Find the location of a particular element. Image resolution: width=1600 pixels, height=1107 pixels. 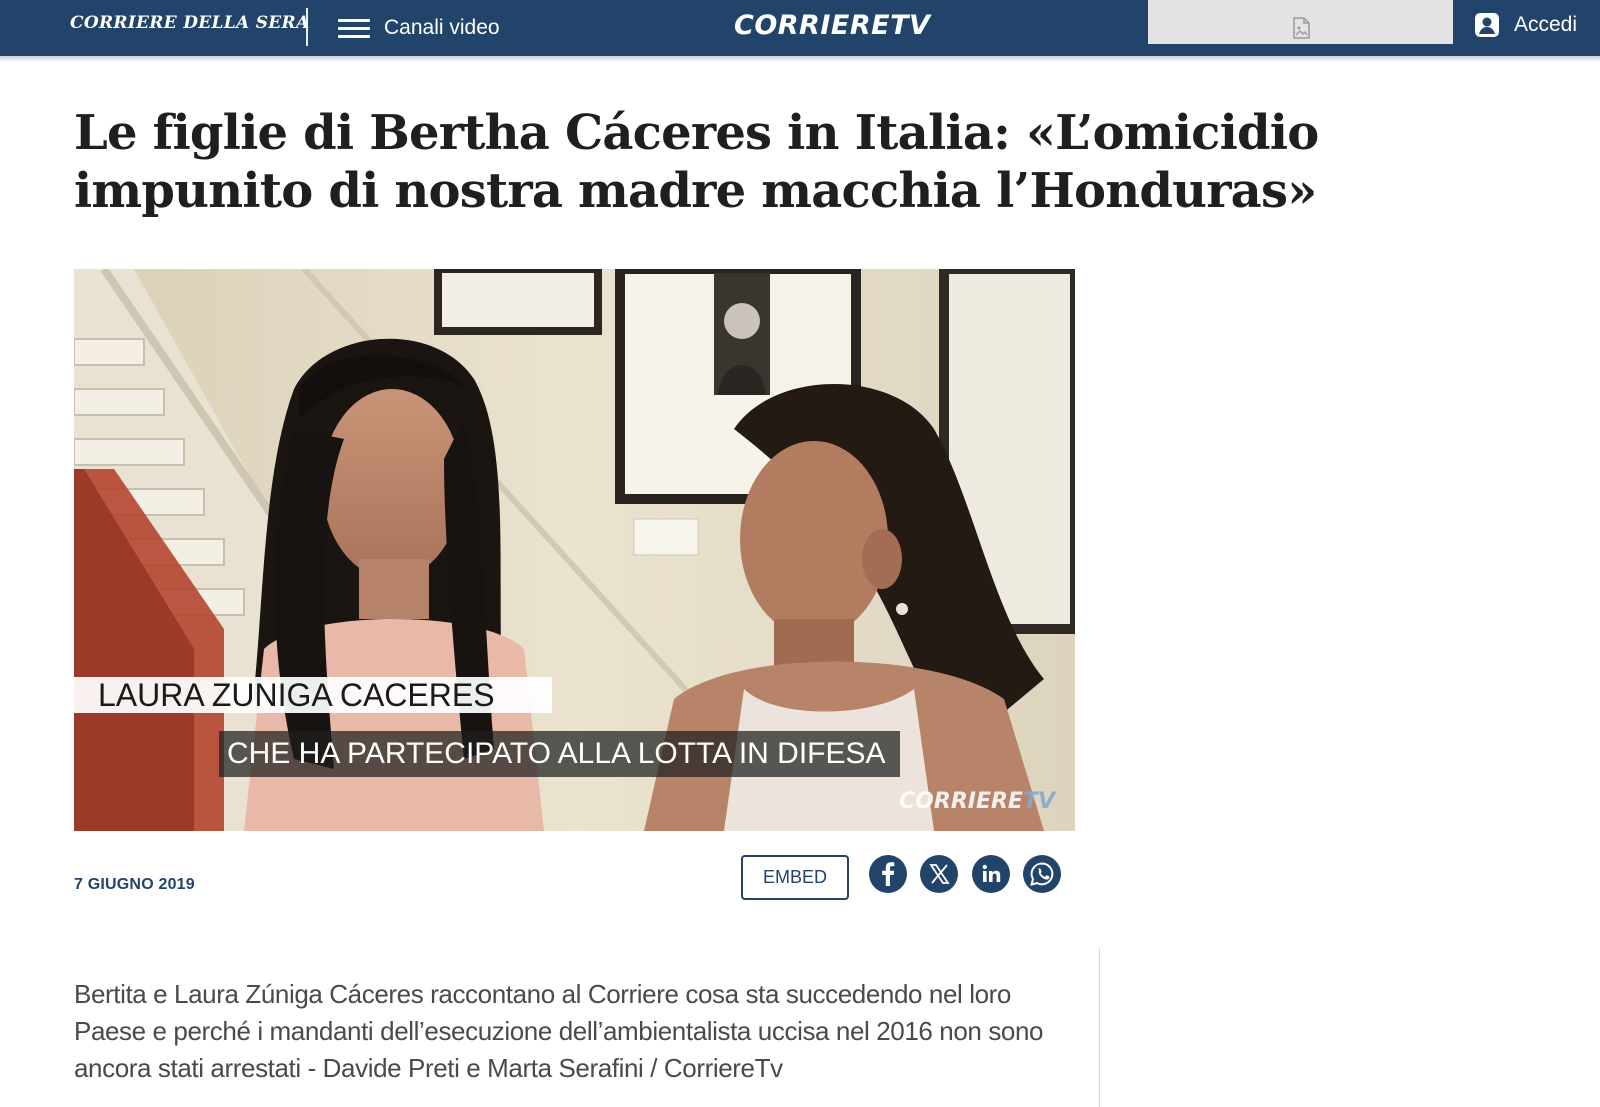

publication-date: 7 GIUGNO 2019 is located at coordinates (134, 884).